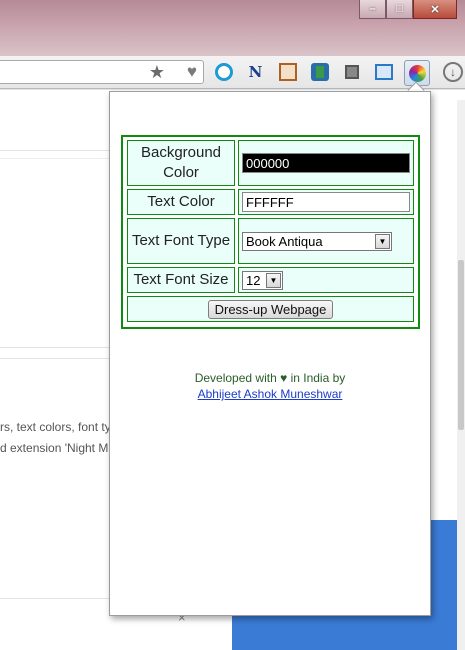 This screenshot has width=465, height=650. I want to click on row-text-font-size: Text Font Size 12 ▼, so click(270, 280).